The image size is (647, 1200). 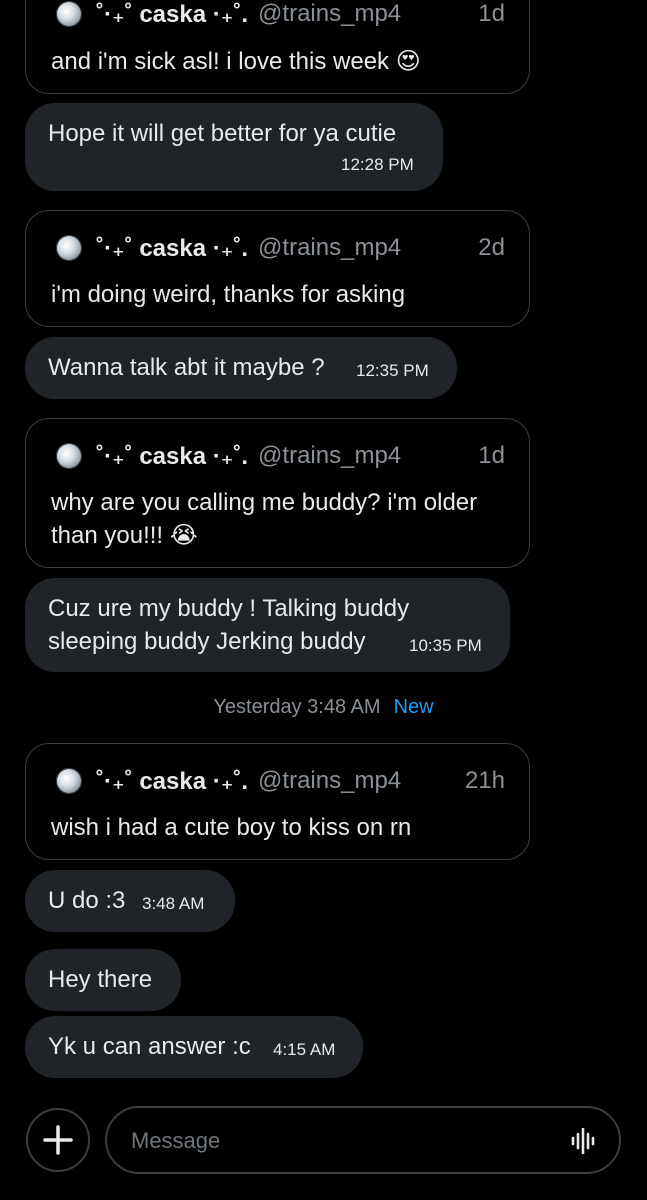 What do you see at coordinates (304, 1049) in the screenshot?
I see `message-timestamp: 4:15 AM` at bounding box center [304, 1049].